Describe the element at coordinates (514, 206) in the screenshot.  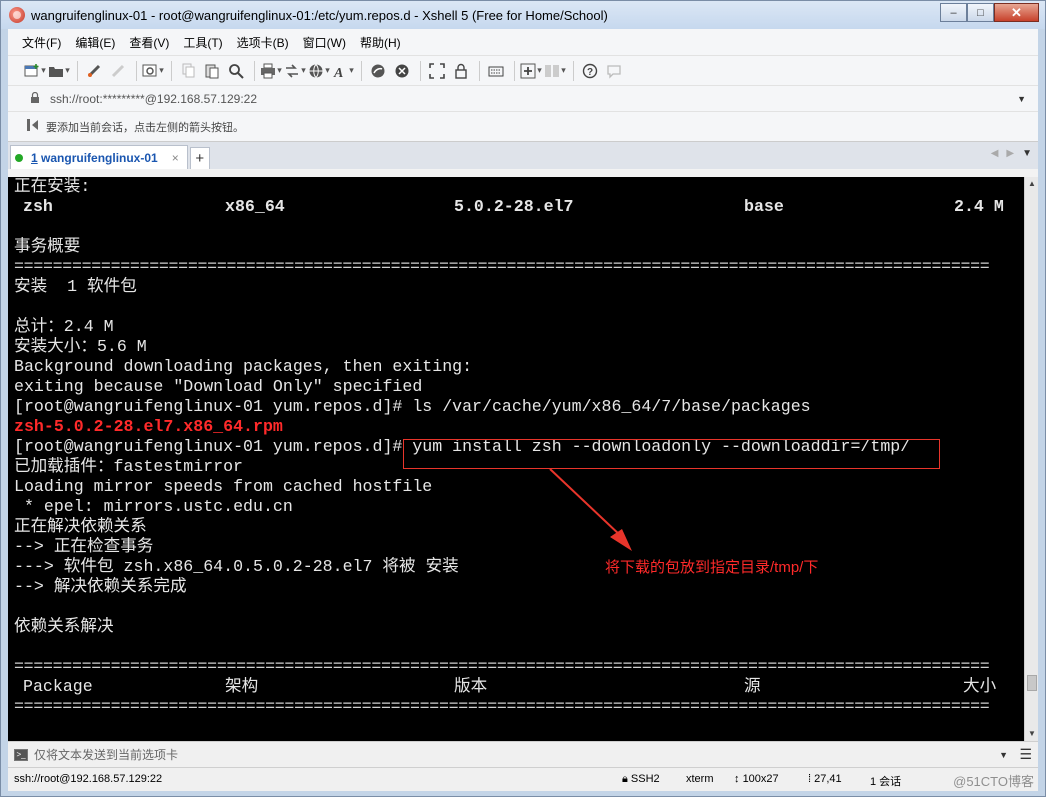
I see `package-version: 5.0.2-28.el7` at that location.